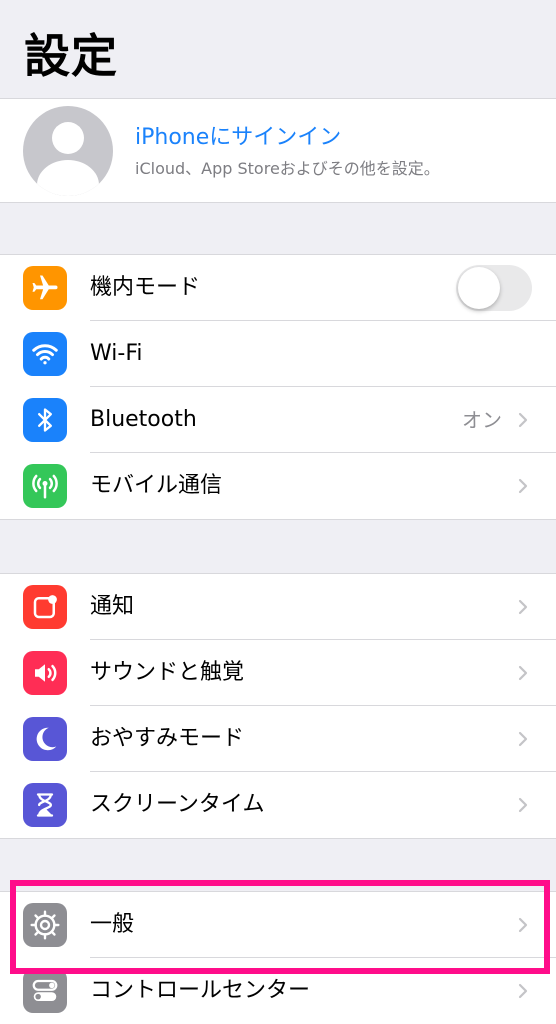 This screenshot has height=1024, width=556. What do you see at coordinates (278, 420) in the screenshot?
I see `bluetooth-row: Bluetooth オン` at bounding box center [278, 420].